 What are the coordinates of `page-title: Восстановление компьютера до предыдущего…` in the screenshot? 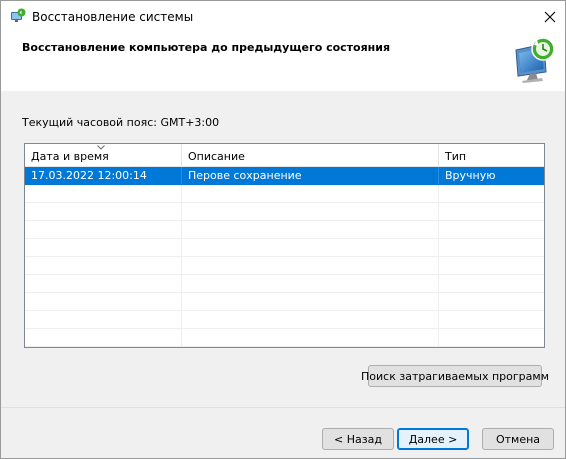 It's located at (206, 47).